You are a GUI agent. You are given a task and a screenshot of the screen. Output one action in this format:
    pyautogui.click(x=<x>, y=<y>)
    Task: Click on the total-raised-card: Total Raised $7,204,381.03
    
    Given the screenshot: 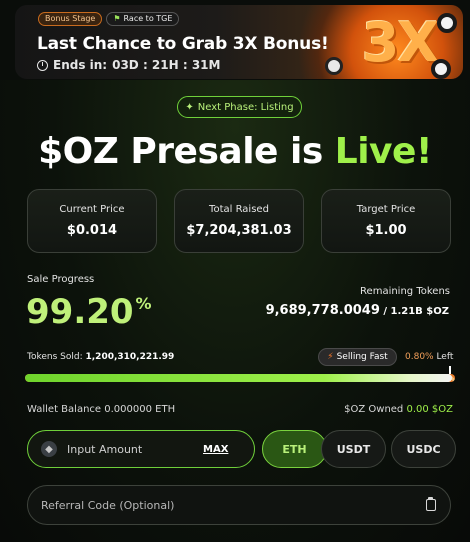 What is the action you would take?
    pyautogui.click(x=239, y=221)
    